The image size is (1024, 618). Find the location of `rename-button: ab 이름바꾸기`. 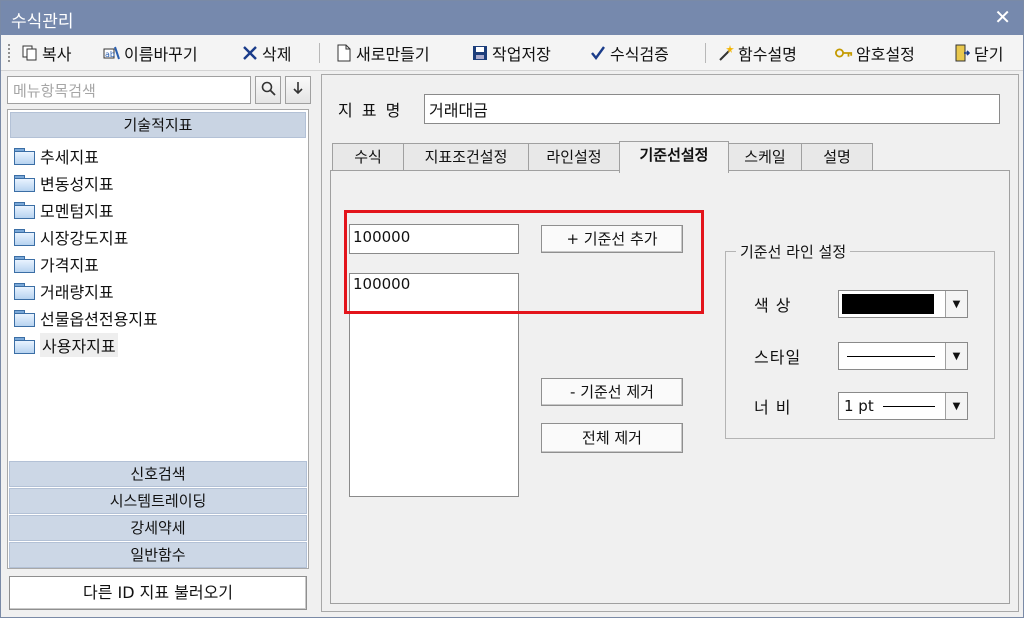

rename-button: ab 이름바꾸기 is located at coordinates (150, 53).